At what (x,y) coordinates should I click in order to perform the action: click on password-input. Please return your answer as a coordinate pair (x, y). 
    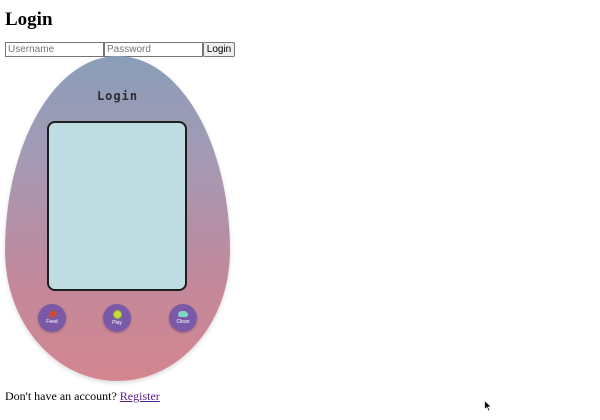
    Looking at the image, I should click on (153, 49).